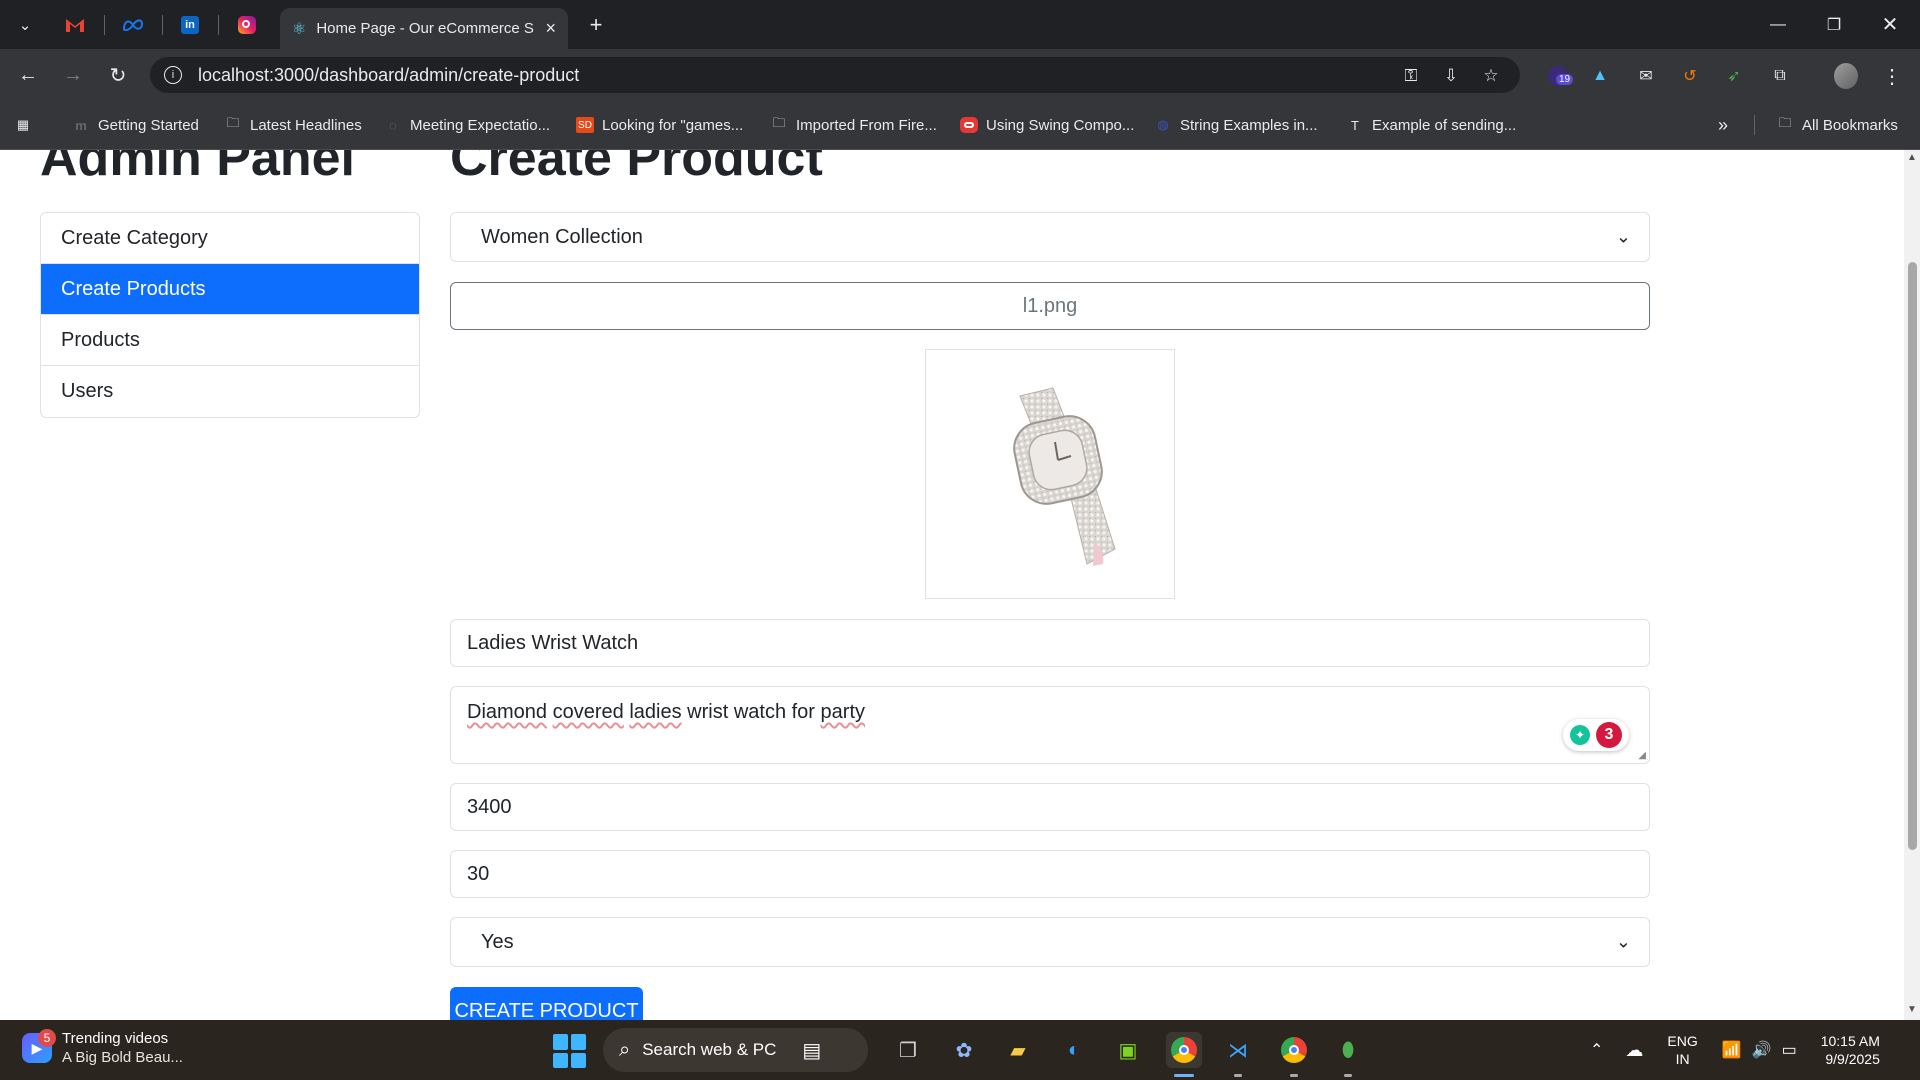 The width and height of the screenshot is (1920, 1080). I want to click on upload-photo-button: l1.png, so click(1050, 306).